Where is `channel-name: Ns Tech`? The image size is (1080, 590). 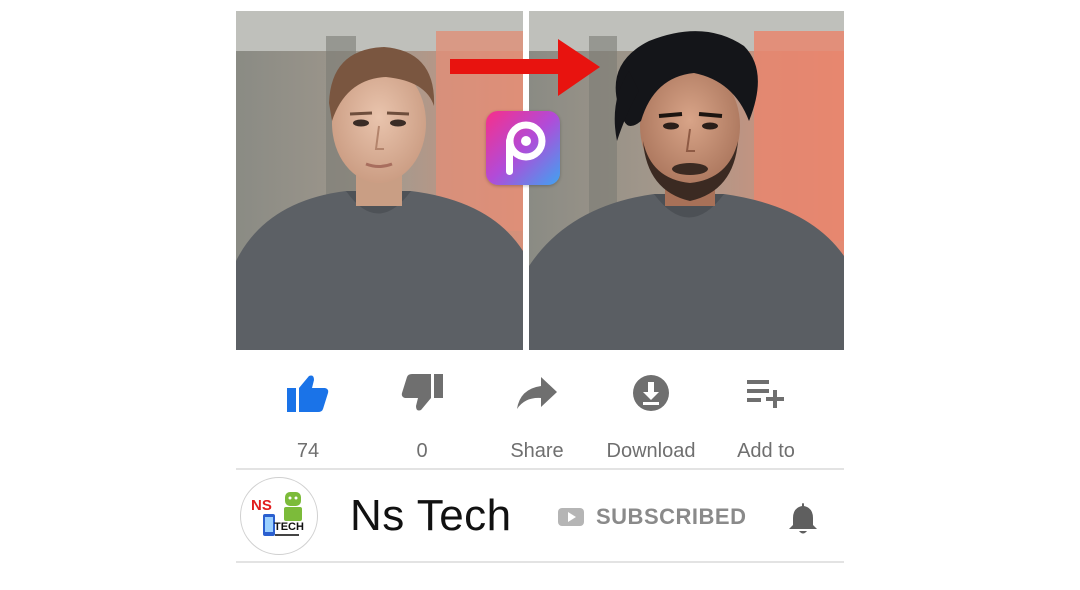
channel-name: Ns Tech is located at coordinates (431, 516).